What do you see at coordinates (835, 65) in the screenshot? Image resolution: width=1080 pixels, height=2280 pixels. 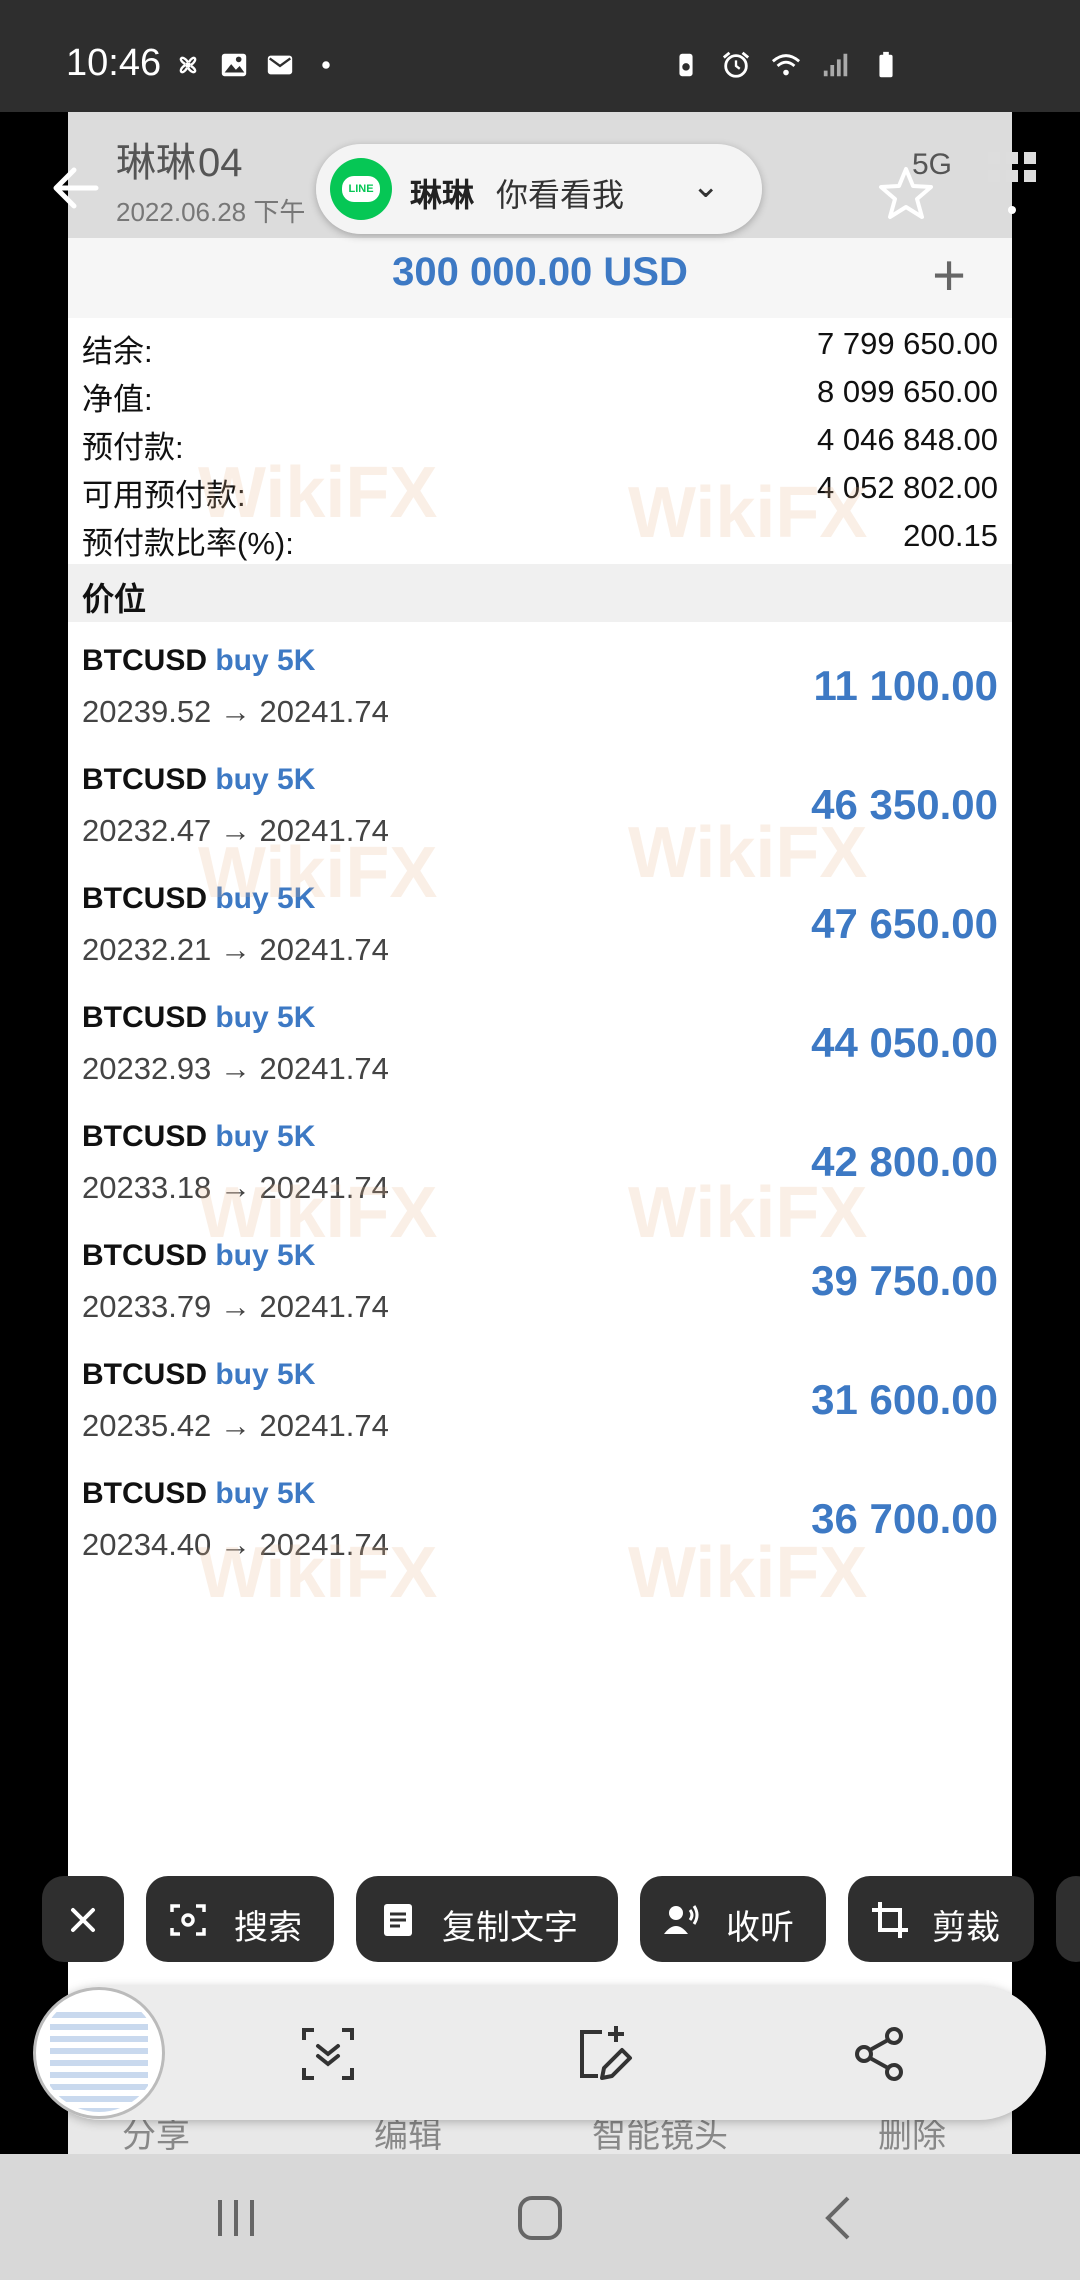 I see `signal-icon` at bounding box center [835, 65].